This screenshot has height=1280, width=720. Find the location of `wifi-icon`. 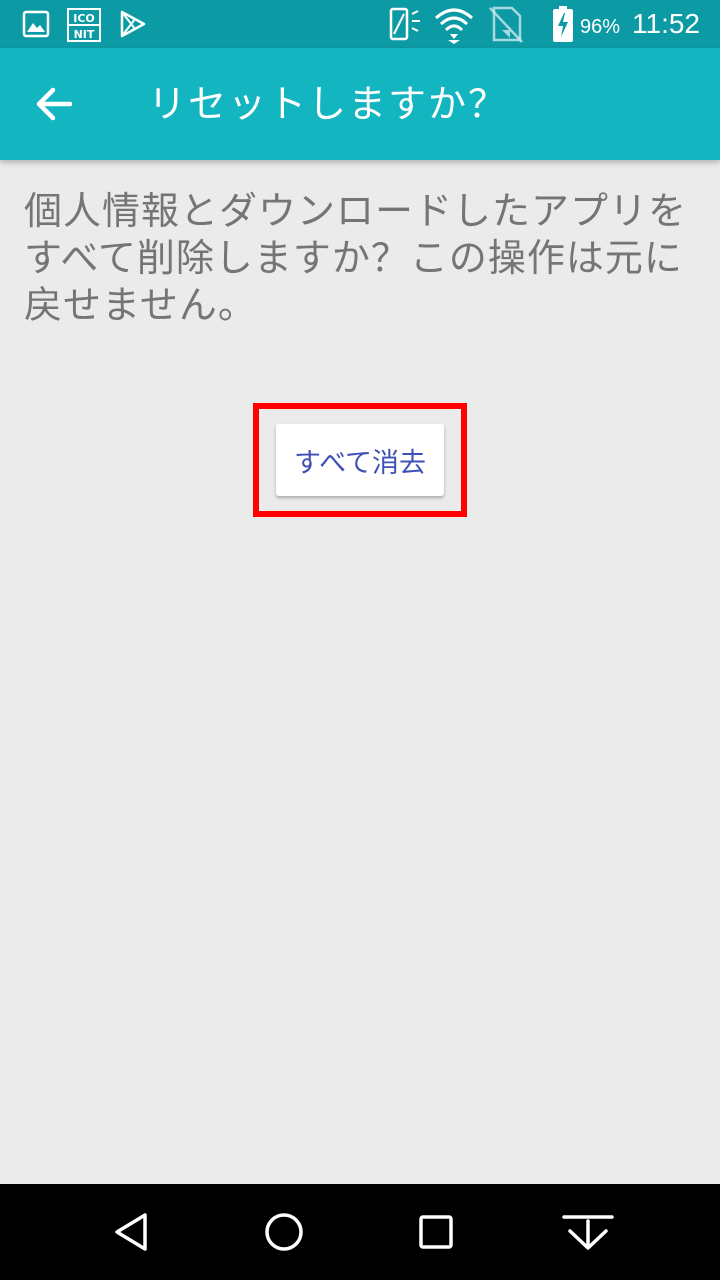

wifi-icon is located at coordinates (454, 27).